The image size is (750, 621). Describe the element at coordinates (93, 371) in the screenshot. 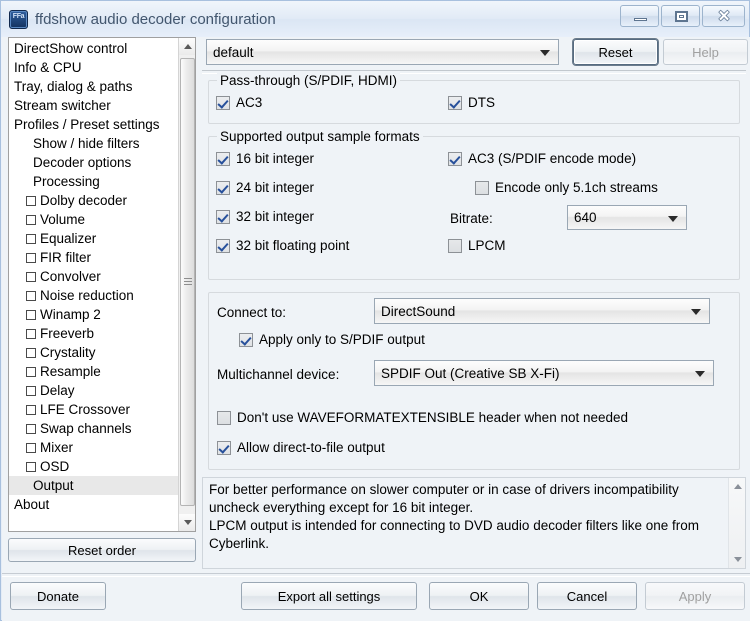

I see `sidebar-item-resample: Resample` at that location.